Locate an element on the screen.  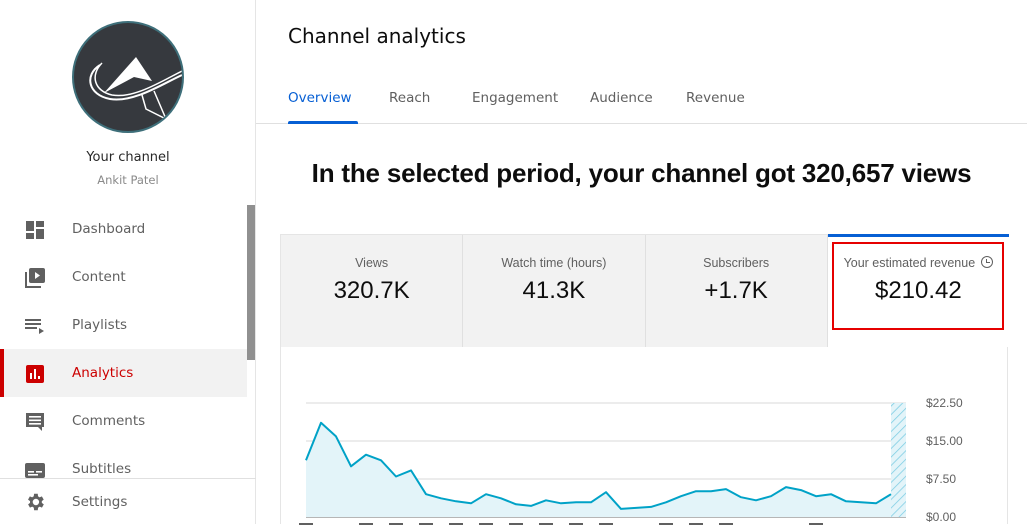
sidebar-item-playlists: Playlists is located at coordinates (123, 325).